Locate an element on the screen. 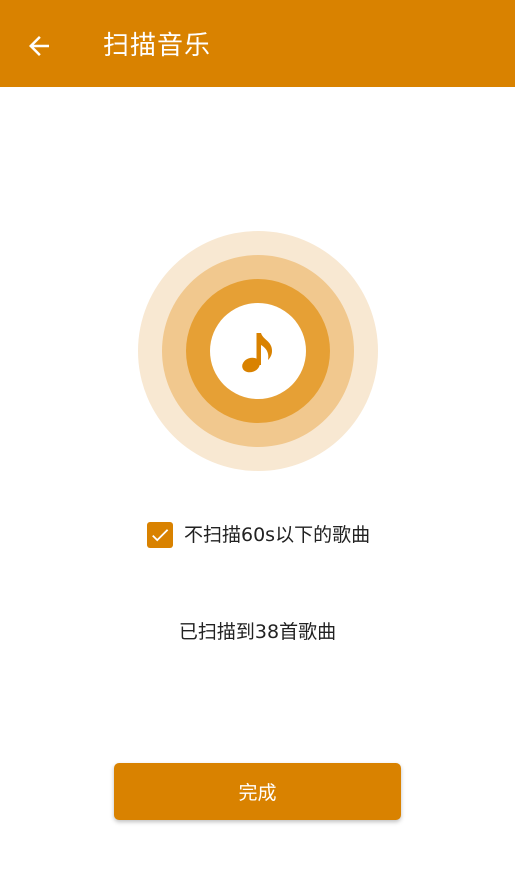  music-note-icon is located at coordinates (257, 353).